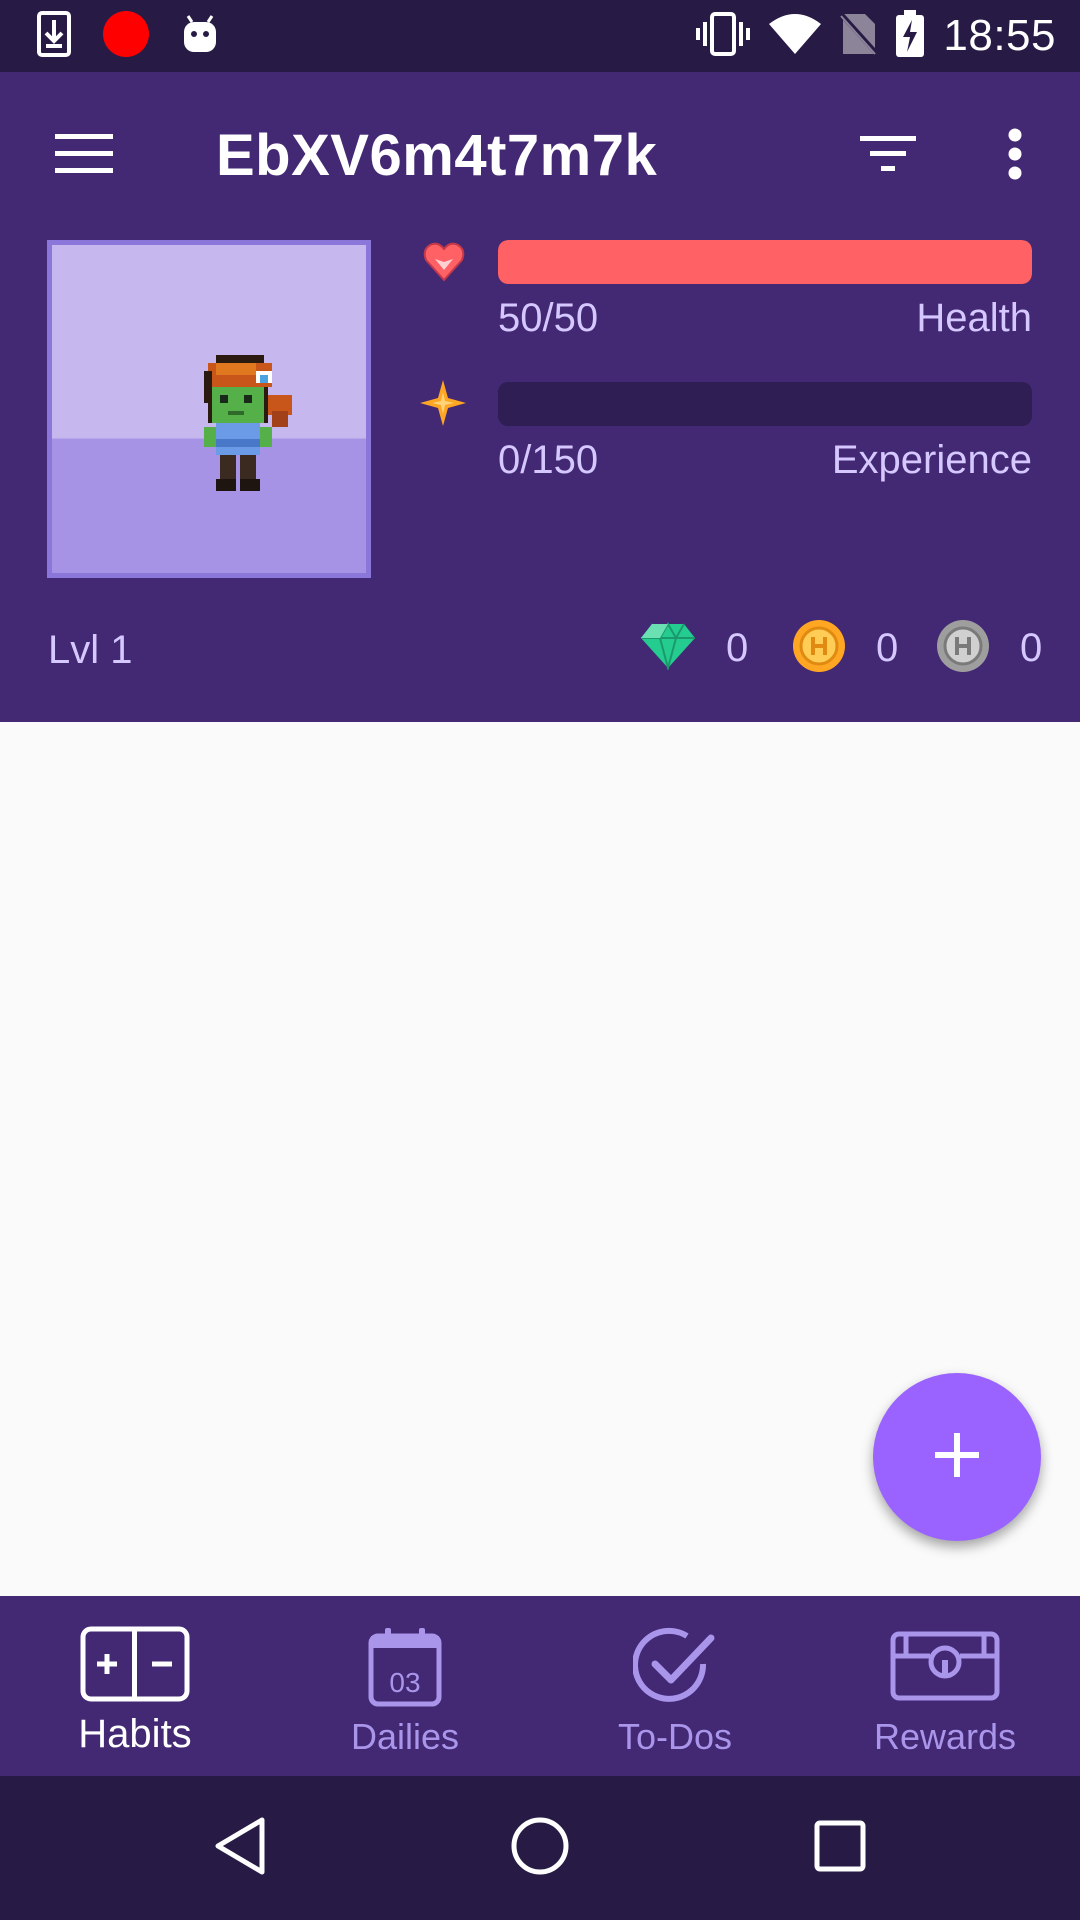 This screenshot has width=1080, height=1920. What do you see at coordinates (674, 1669) in the screenshot?
I see `check-circle-icon` at bounding box center [674, 1669].